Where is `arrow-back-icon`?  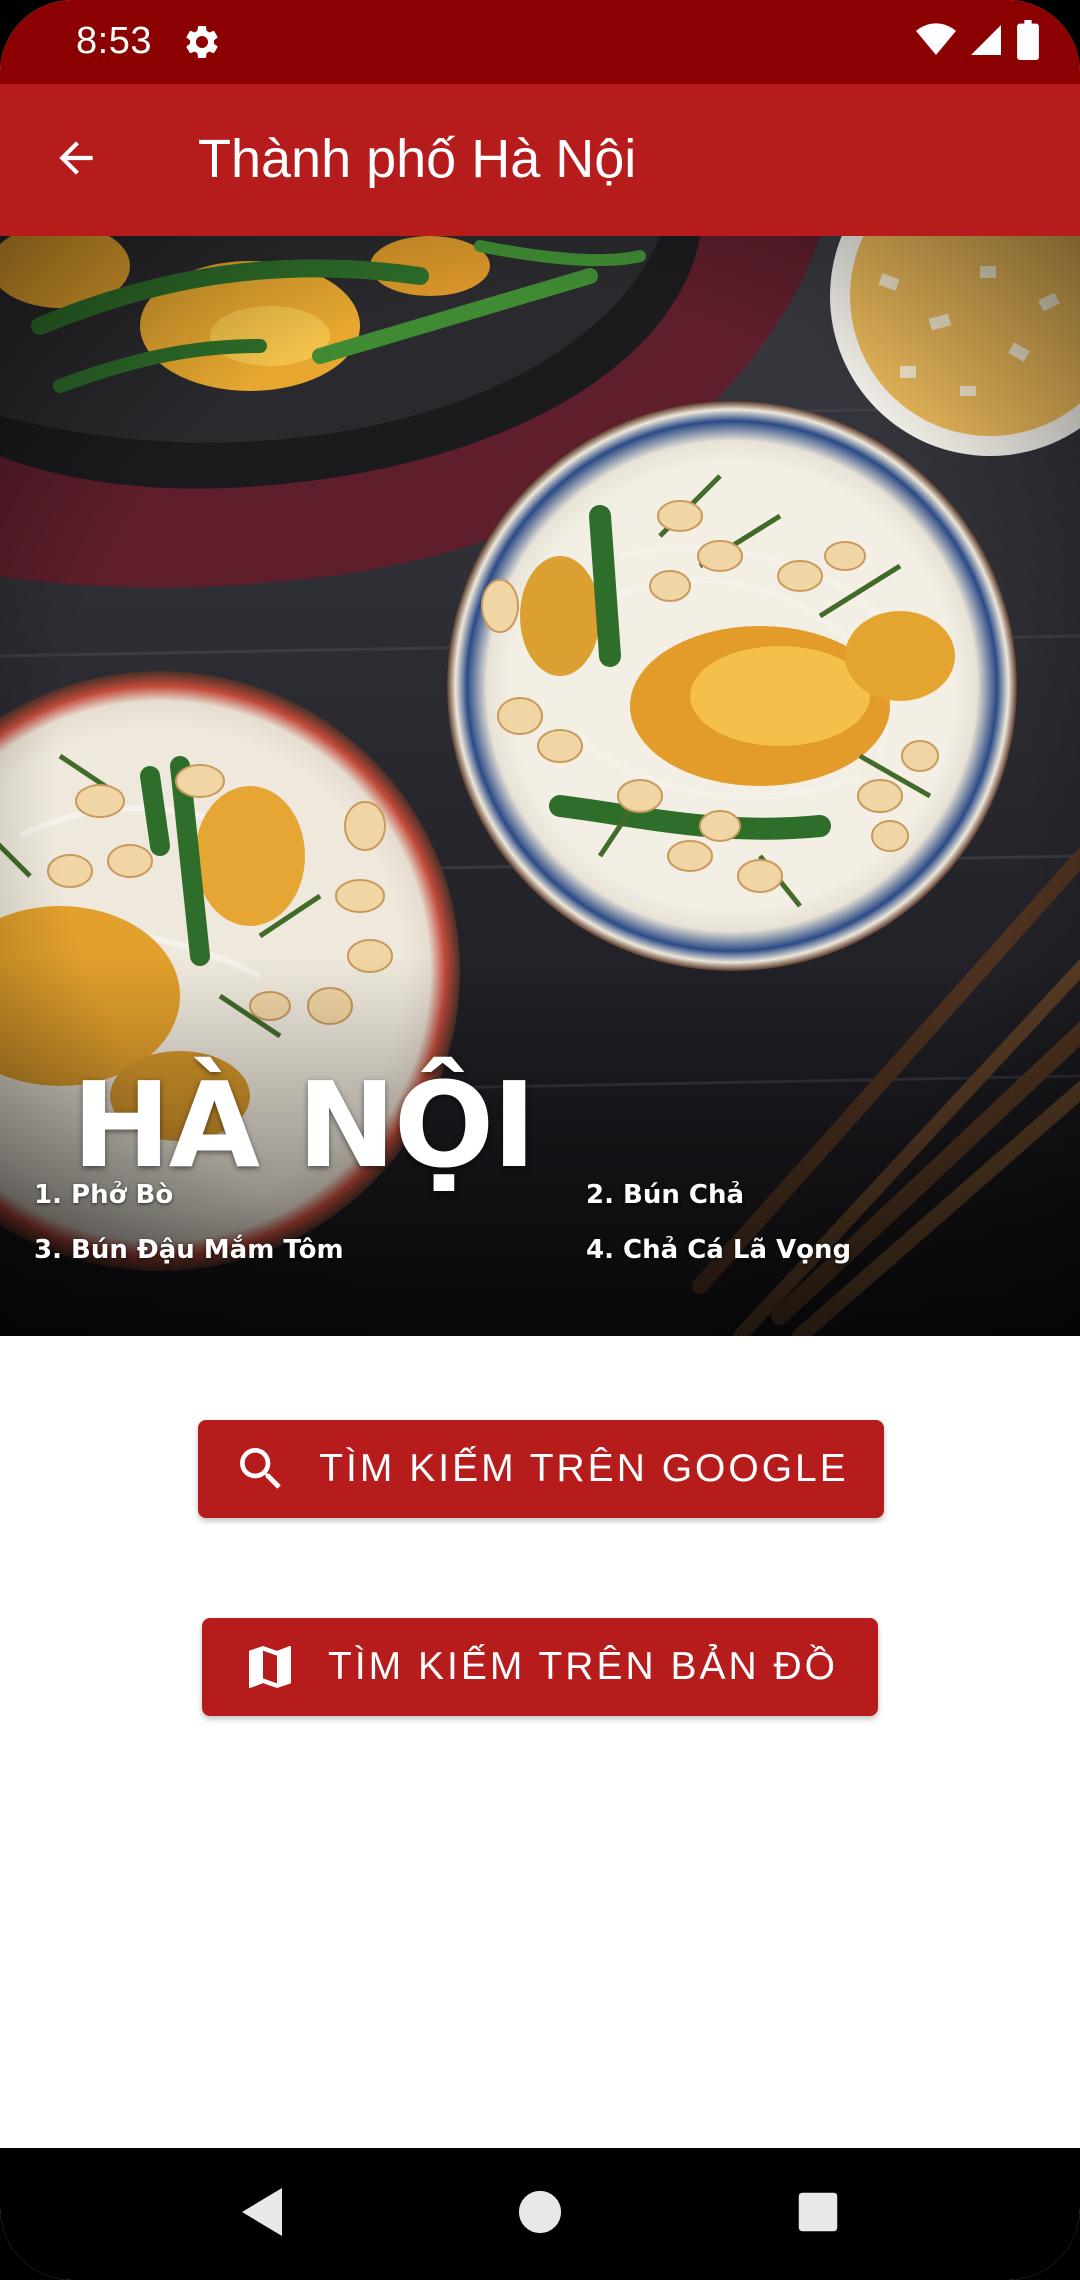 arrow-back-icon is located at coordinates (76, 160).